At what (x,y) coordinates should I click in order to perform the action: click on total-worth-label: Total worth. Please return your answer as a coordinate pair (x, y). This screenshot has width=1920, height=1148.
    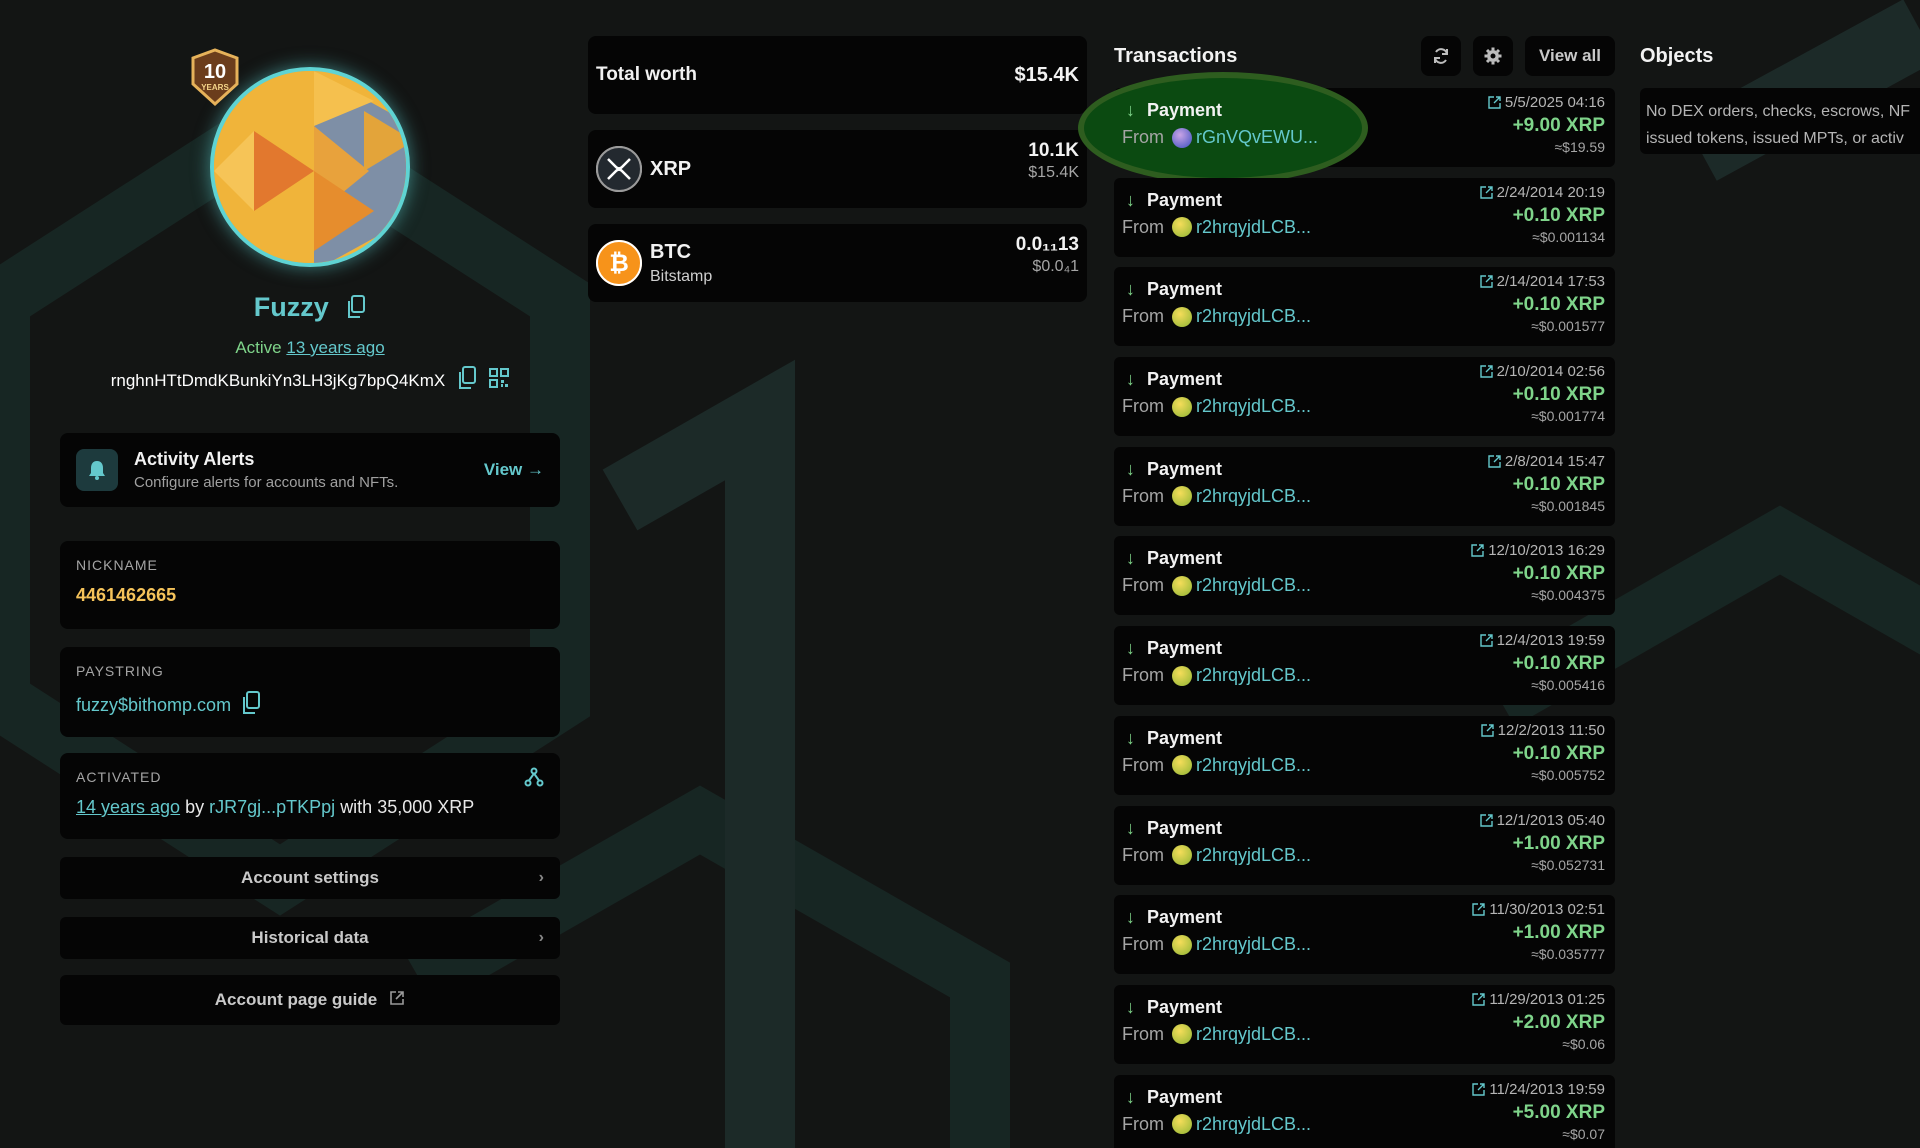
    Looking at the image, I should click on (646, 74).